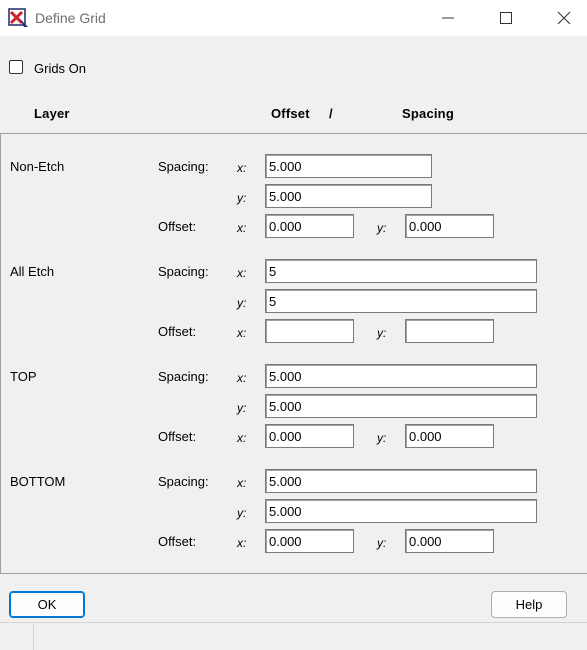  Describe the element at coordinates (564, 18) in the screenshot. I see `close-icon` at that location.